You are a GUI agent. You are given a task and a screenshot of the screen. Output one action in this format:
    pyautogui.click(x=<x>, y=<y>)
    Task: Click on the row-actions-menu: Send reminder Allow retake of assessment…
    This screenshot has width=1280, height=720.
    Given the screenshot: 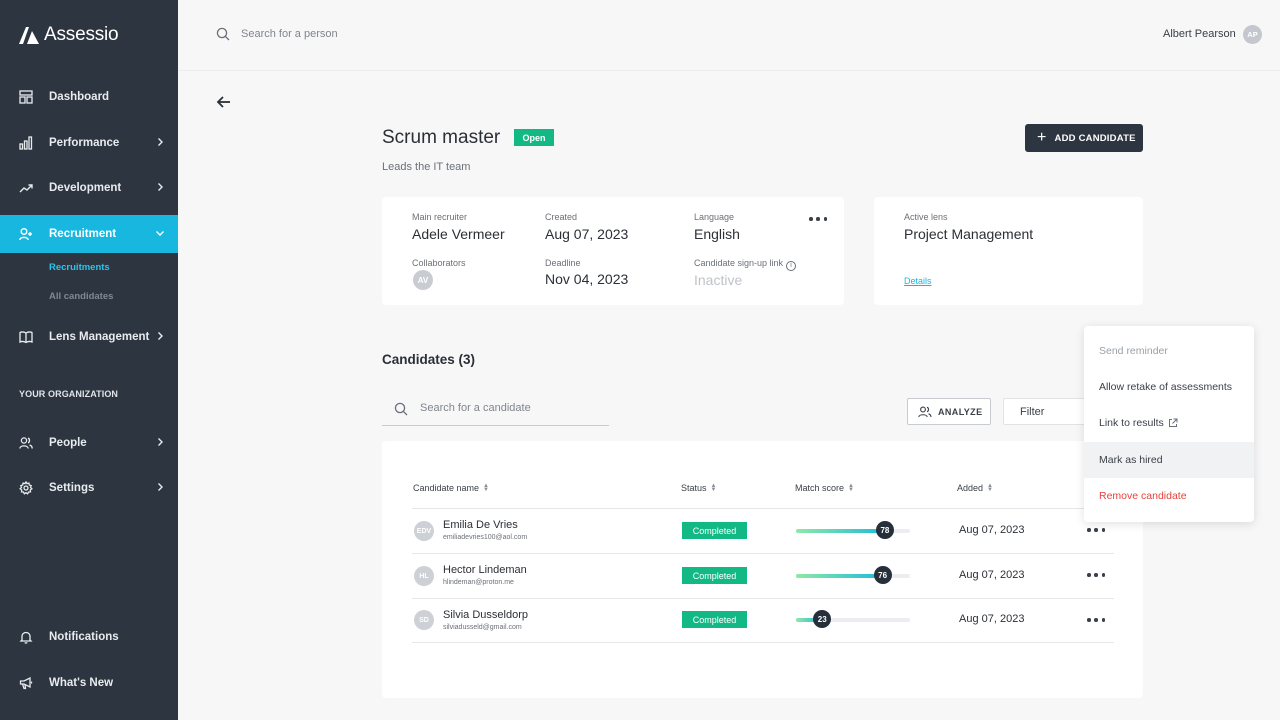 What is the action you would take?
    pyautogui.click(x=1169, y=424)
    